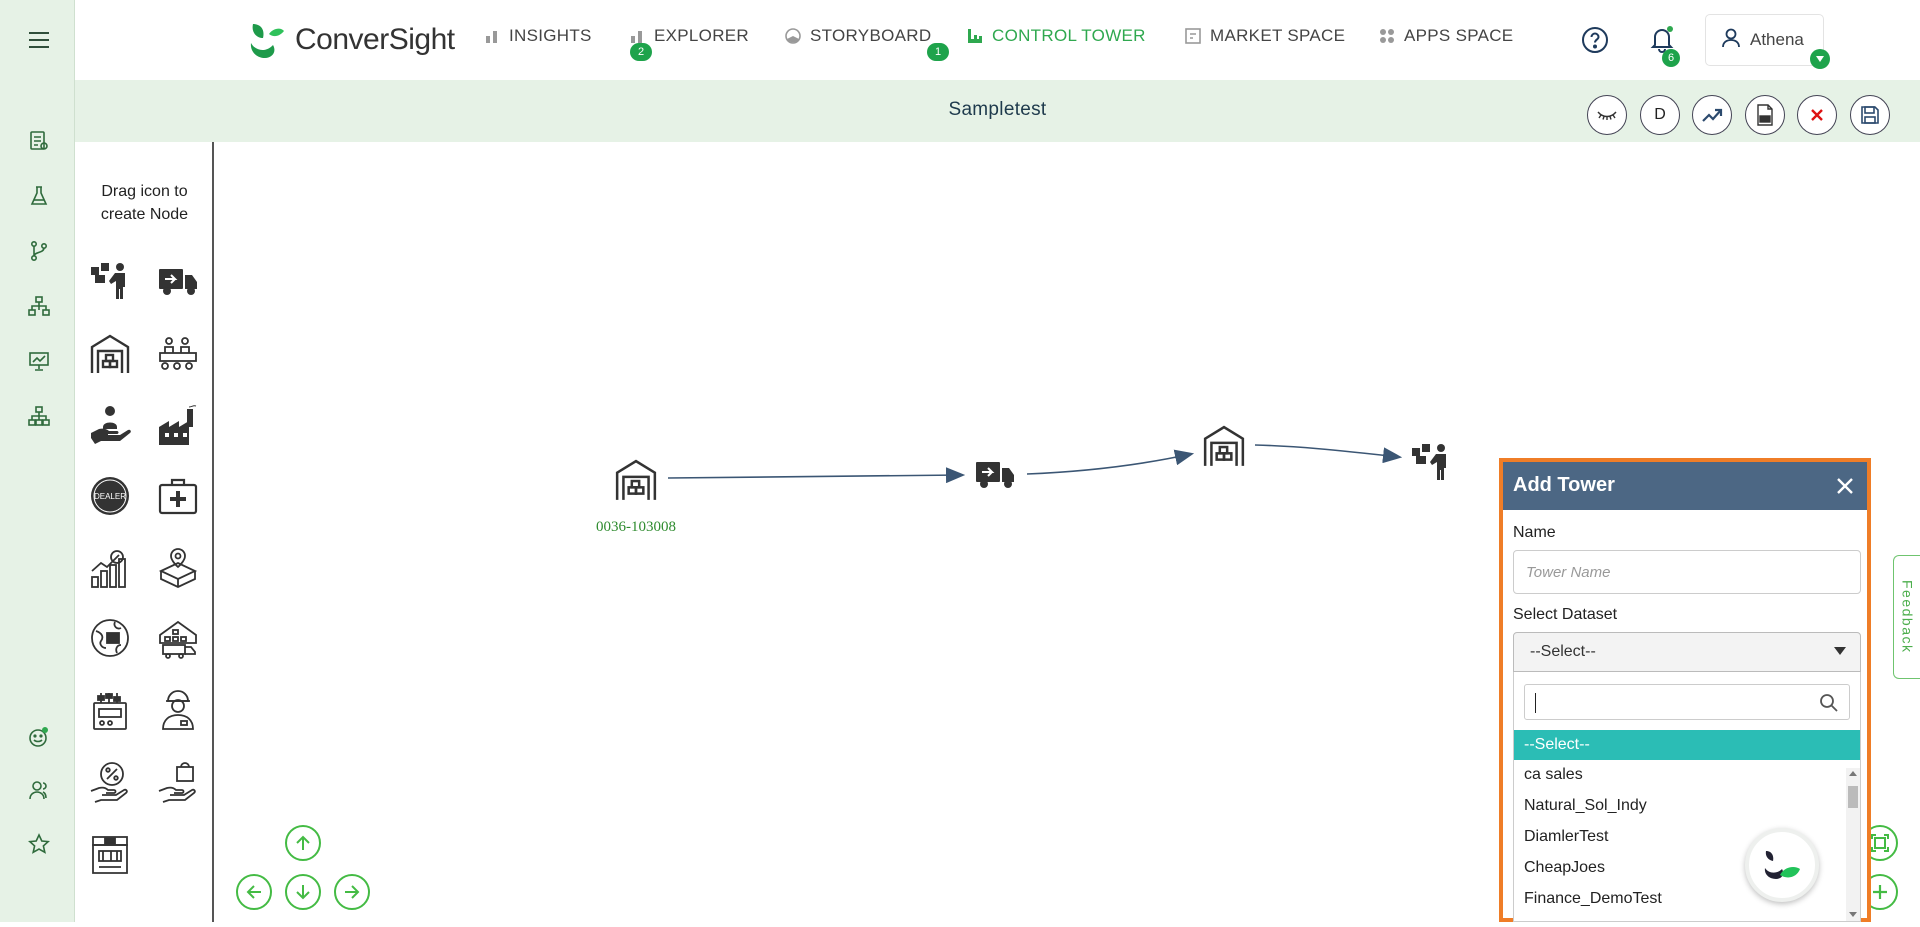  Describe the element at coordinates (1687, 572) in the screenshot. I see `tower-name-input` at that location.